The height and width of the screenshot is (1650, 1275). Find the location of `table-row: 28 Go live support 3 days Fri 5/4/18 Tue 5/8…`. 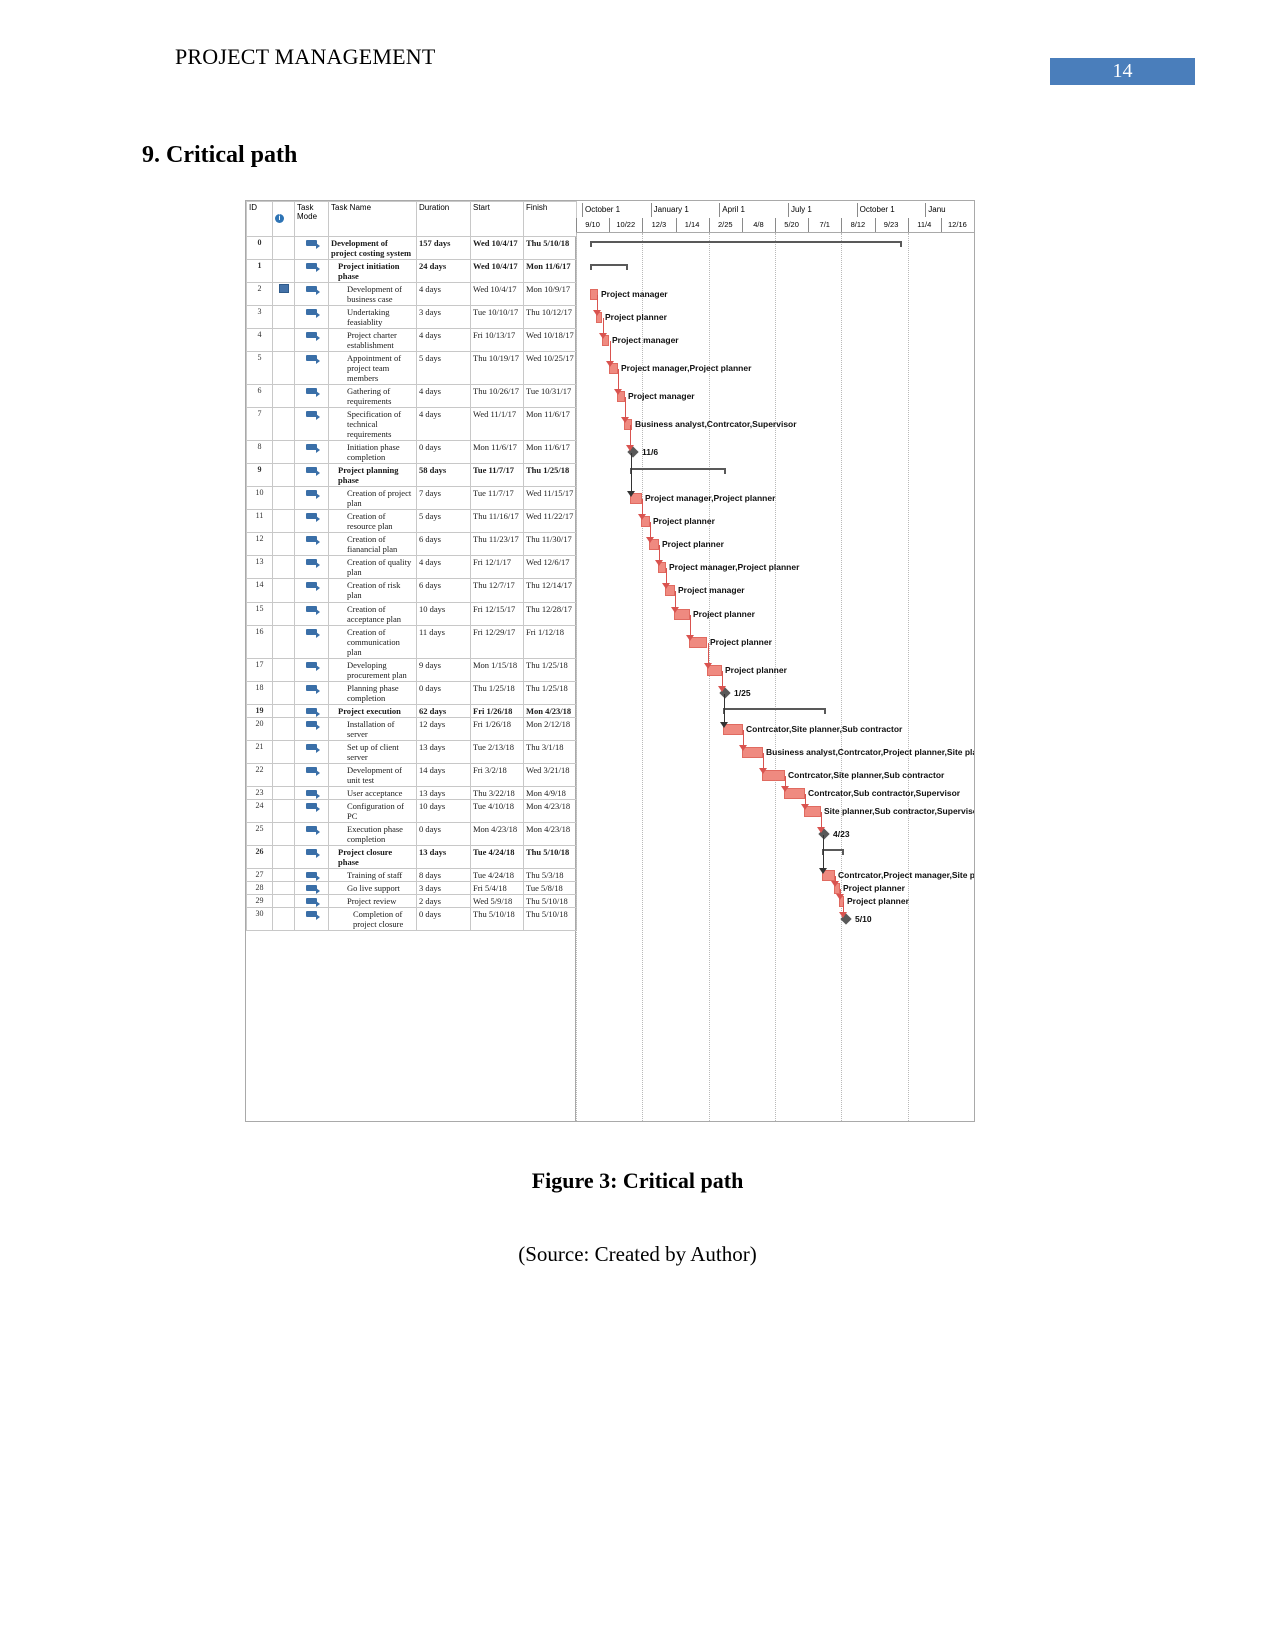

table-row: 28 Go live support 3 days Fri 5/4/18 Tue 5/8… is located at coordinates (411, 887).